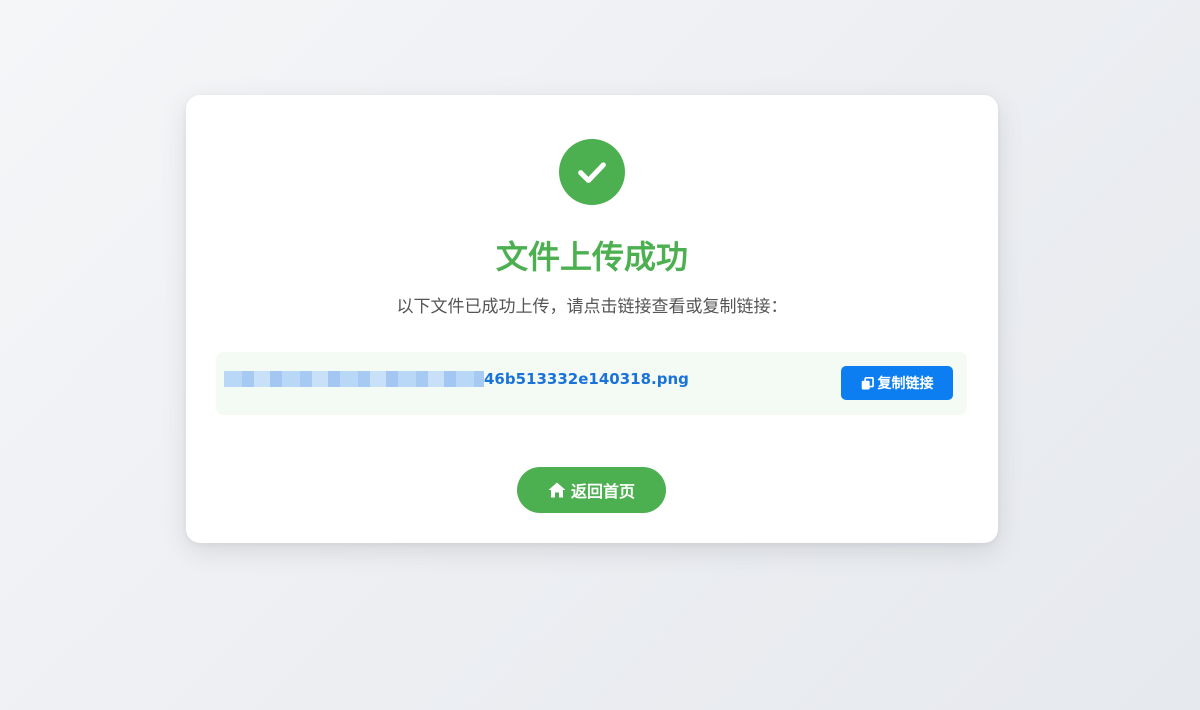  Describe the element at coordinates (592, 307) in the screenshot. I see `status-message: 以下文件已成功上传，请点击链接查看或复制链接：` at that location.